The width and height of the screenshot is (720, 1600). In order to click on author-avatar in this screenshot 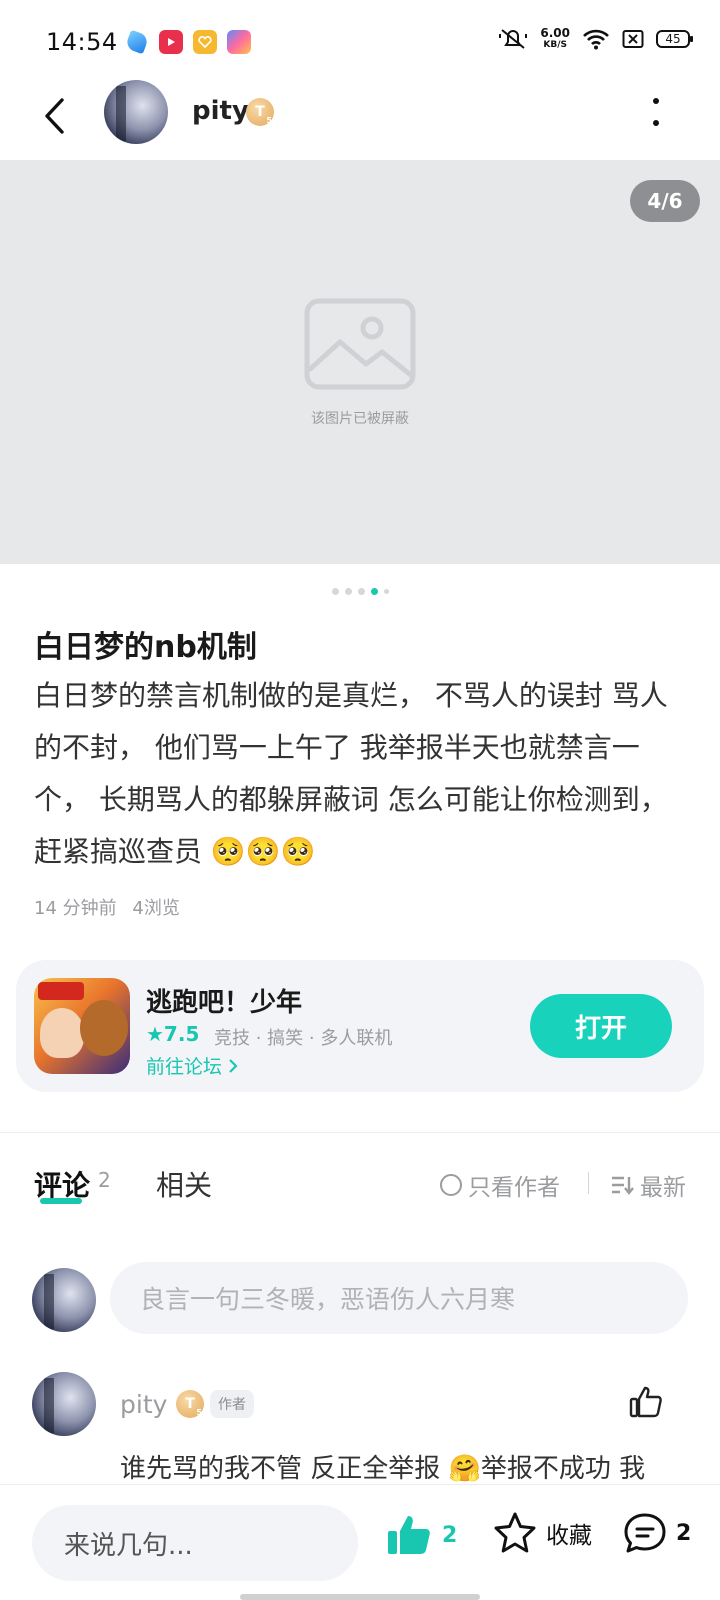, I will do `click(136, 112)`.